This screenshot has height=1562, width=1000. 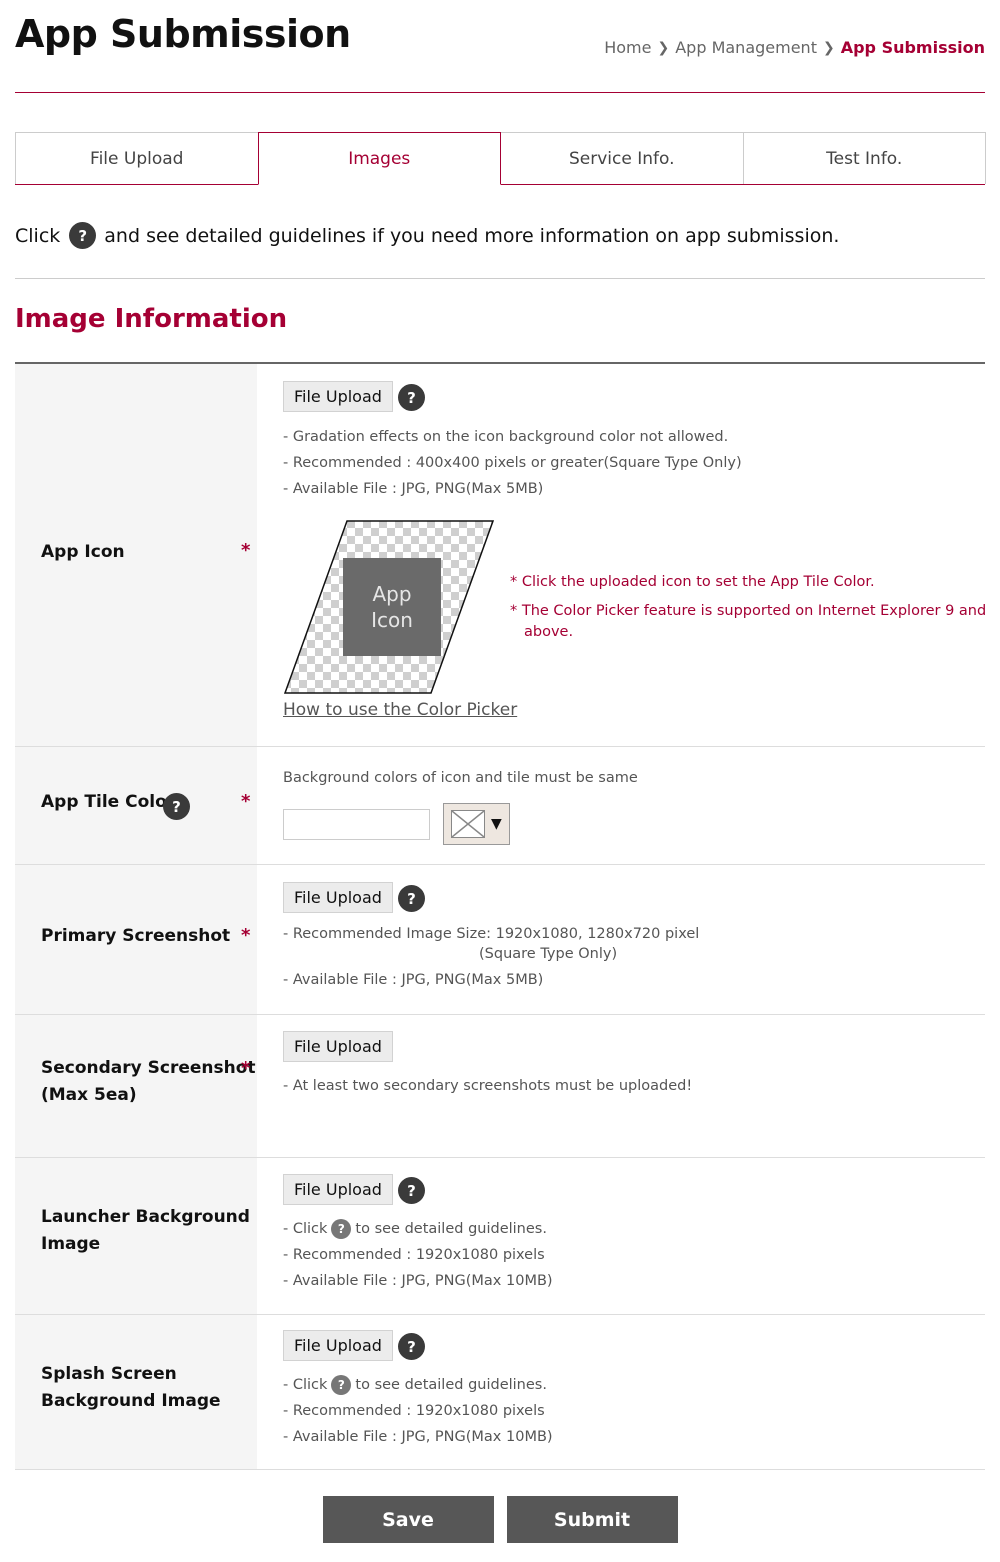 What do you see at coordinates (864, 158) in the screenshot?
I see `tab-test-info: Test Info.` at bounding box center [864, 158].